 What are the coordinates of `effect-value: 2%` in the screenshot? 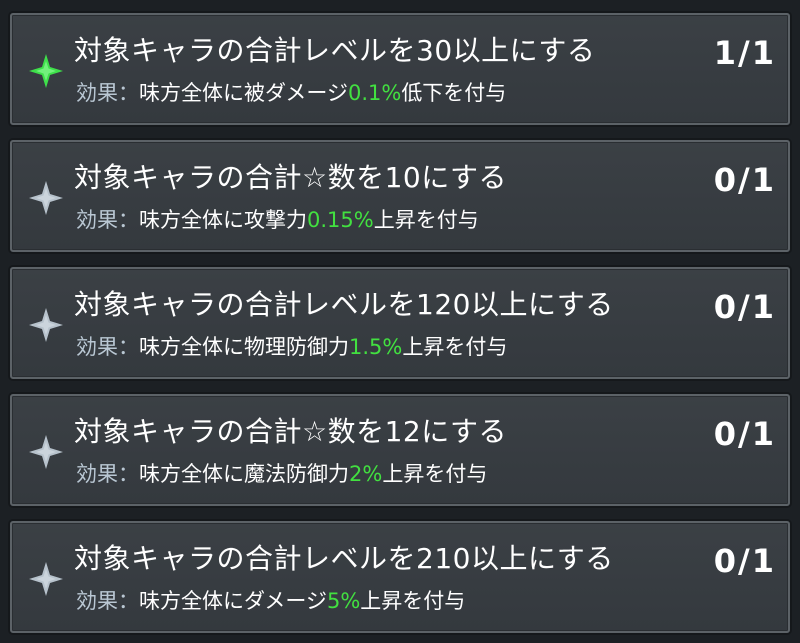 It's located at (366, 474).